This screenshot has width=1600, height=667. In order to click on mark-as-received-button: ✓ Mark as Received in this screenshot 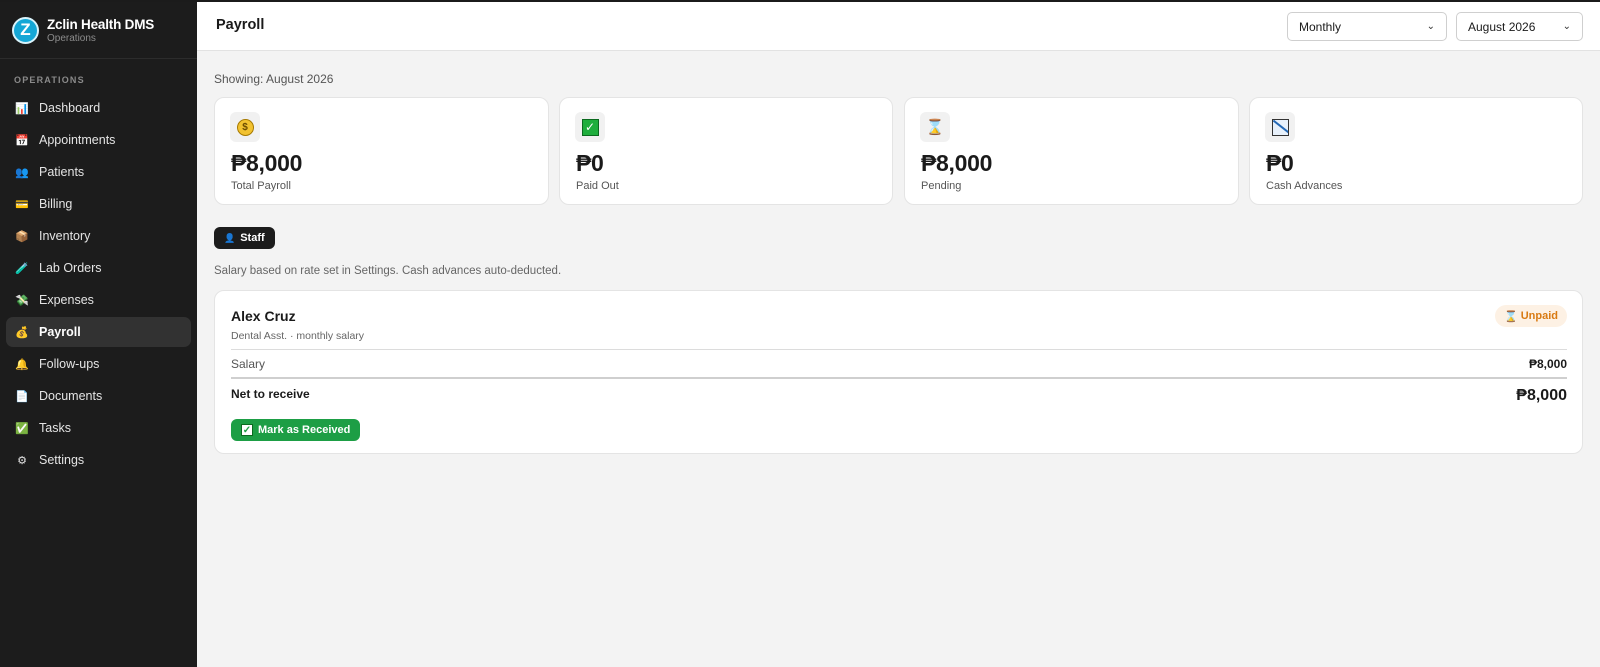, I will do `click(296, 430)`.